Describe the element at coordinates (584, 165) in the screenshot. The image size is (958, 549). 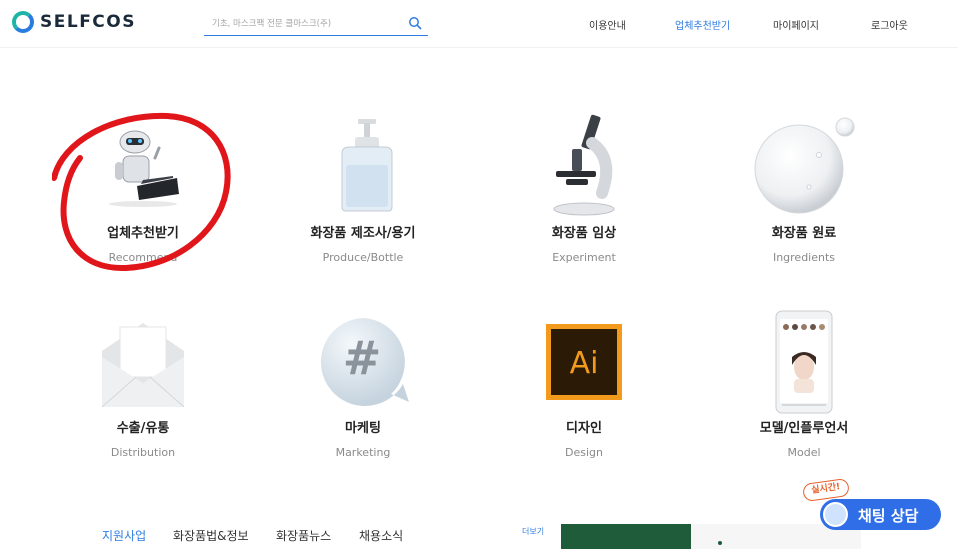
I see `microscope-icon` at that location.